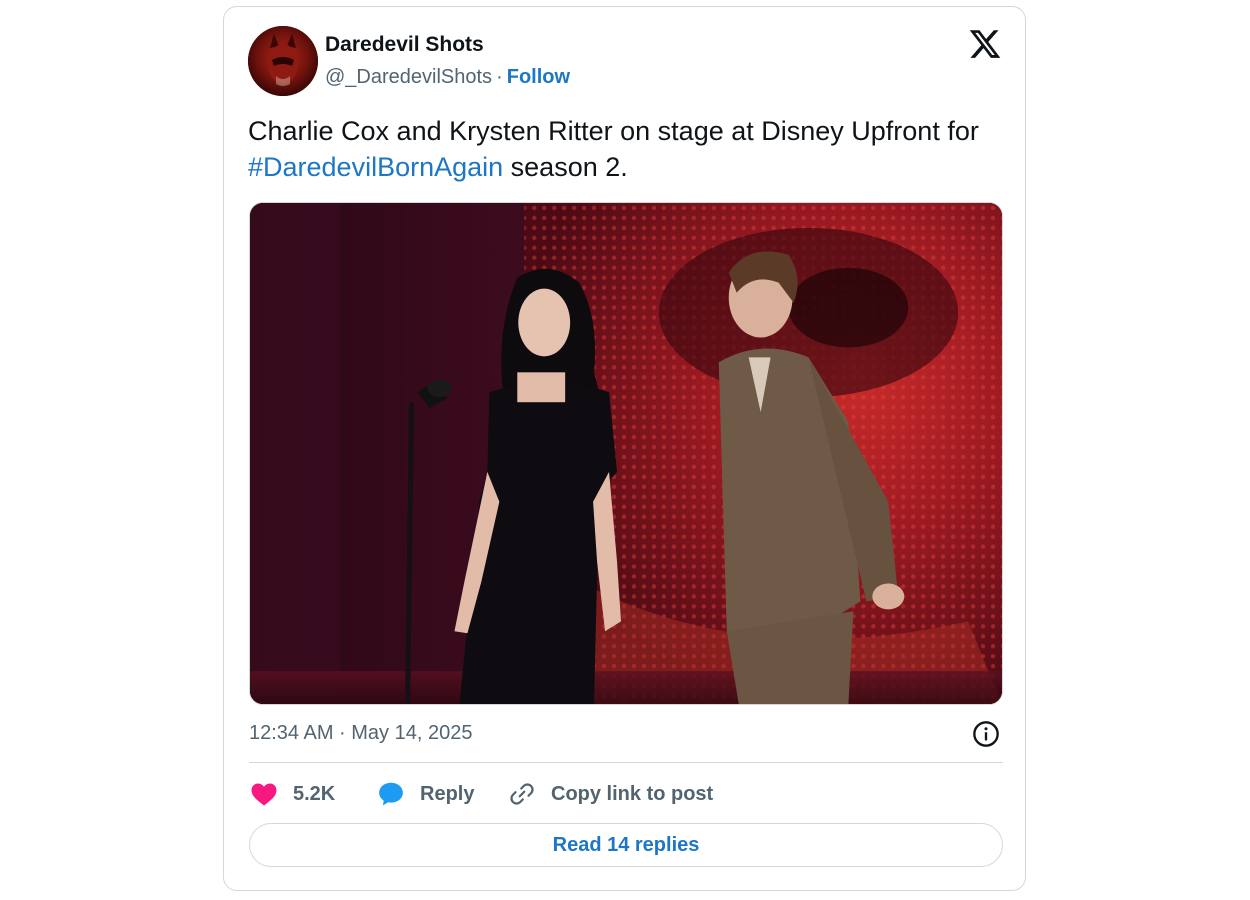 Image resolution: width=1250 pixels, height=900 pixels. Describe the element at coordinates (632, 793) in the screenshot. I see `copy-link-label: Copy link to post` at that location.